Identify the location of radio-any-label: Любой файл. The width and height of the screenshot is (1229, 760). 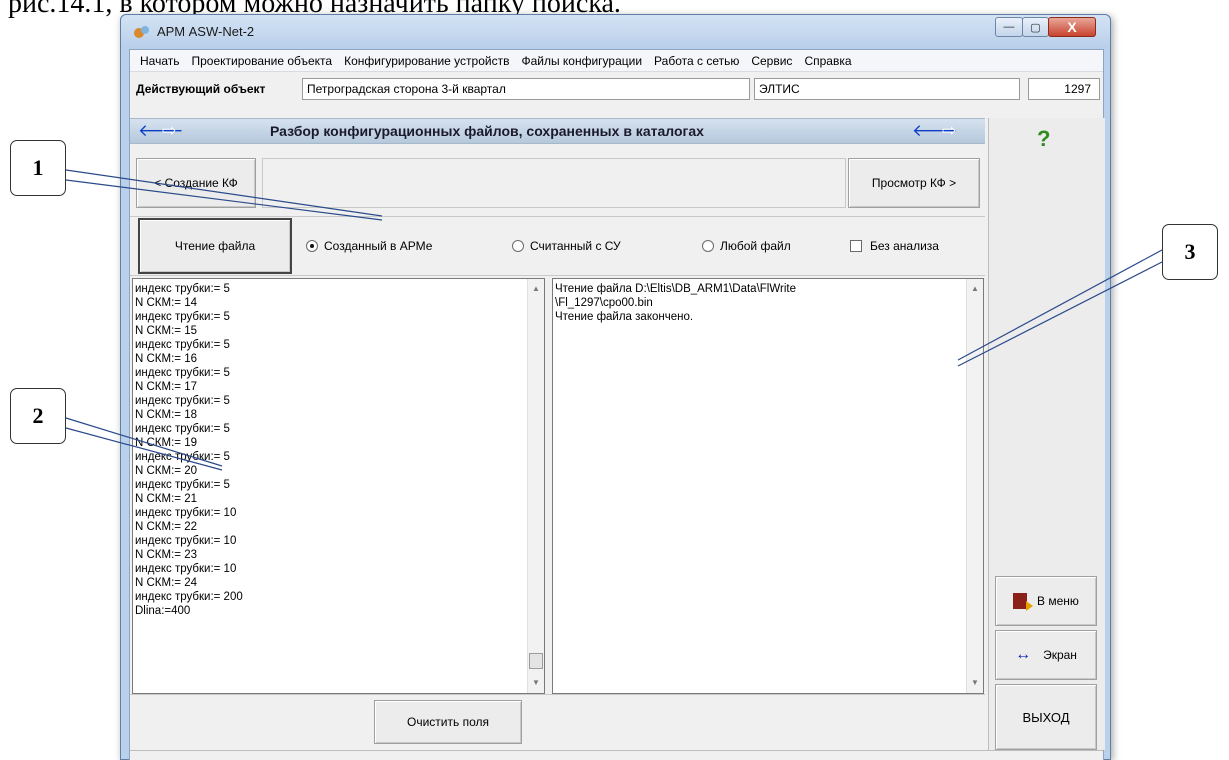
(755, 246).